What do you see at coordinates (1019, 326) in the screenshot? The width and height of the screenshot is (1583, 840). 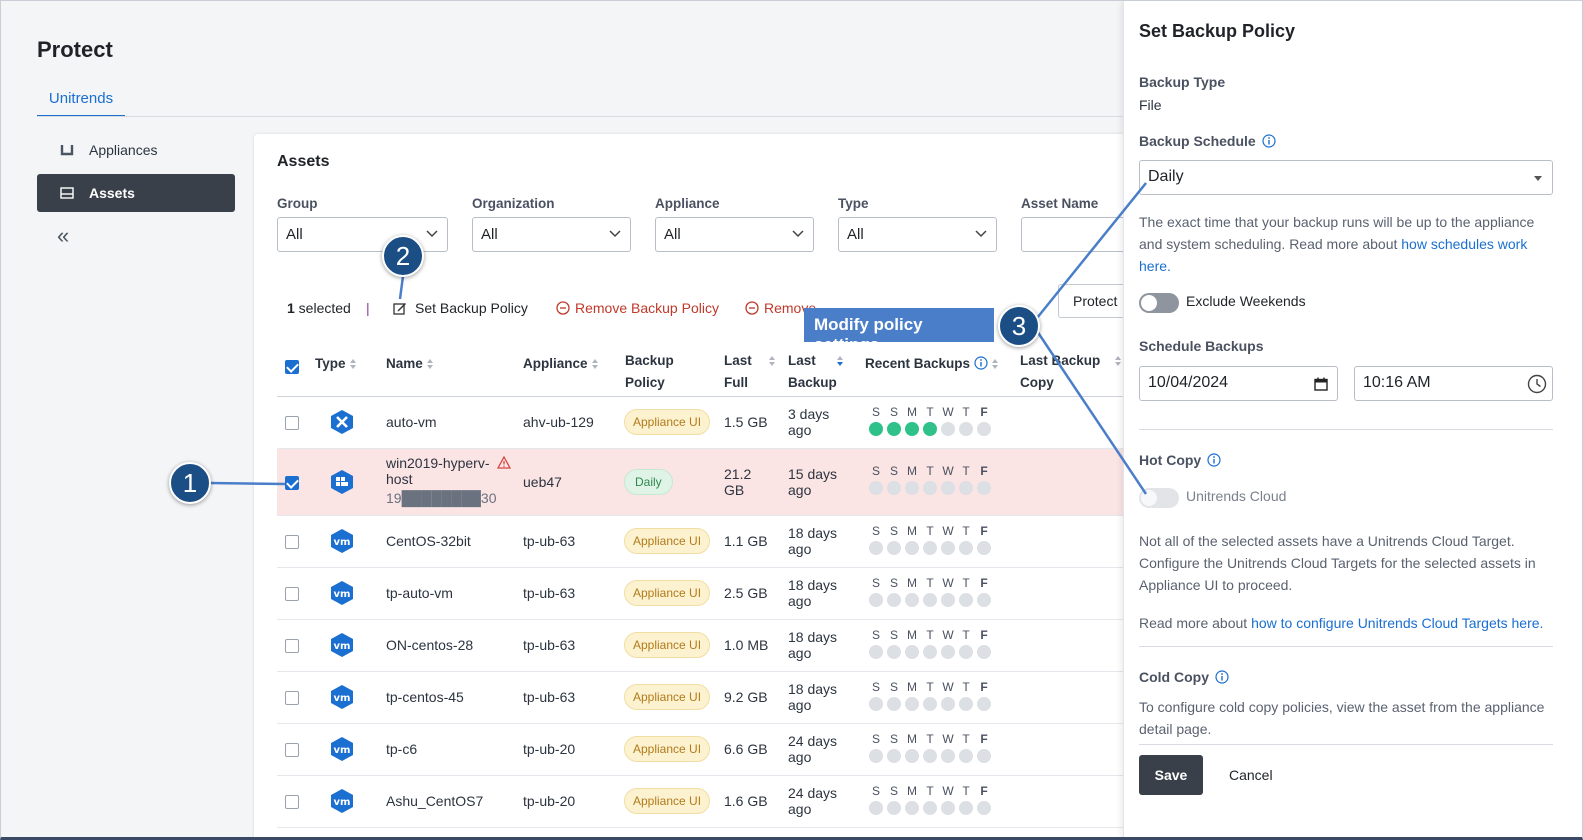 I see `step-badge-3: 3` at bounding box center [1019, 326].